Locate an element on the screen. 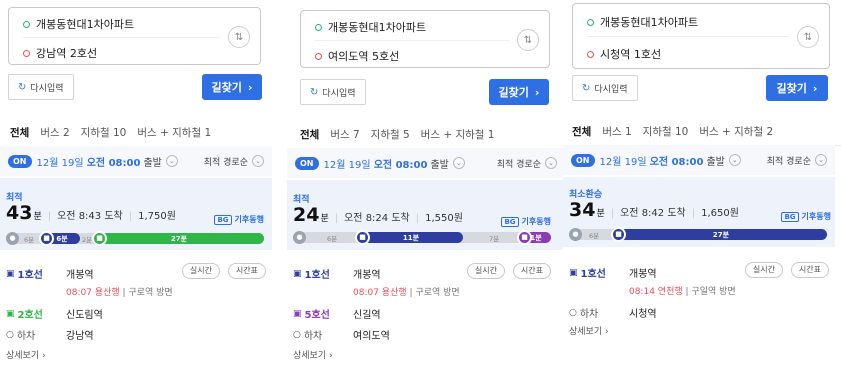 The image size is (841, 365). chevron-right-icon: › is located at coordinates (537, 92).